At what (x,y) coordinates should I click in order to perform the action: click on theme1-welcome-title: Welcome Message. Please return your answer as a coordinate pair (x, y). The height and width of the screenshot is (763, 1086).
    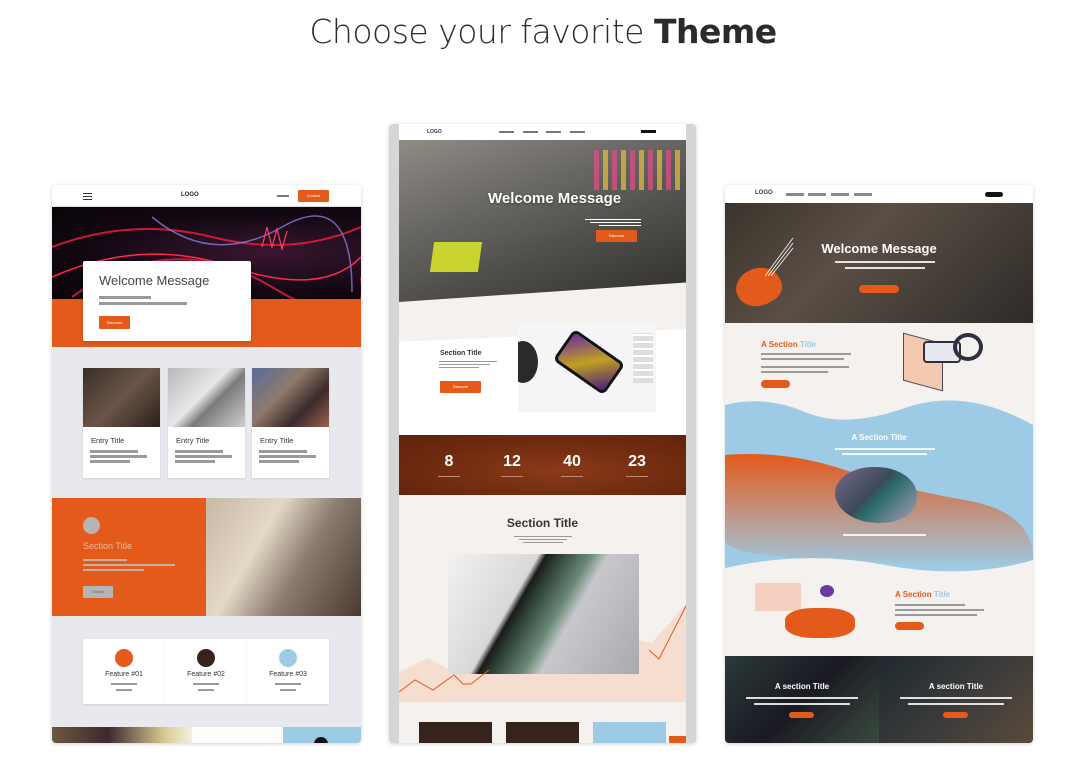
    Looking at the image, I should click on (154, 280).